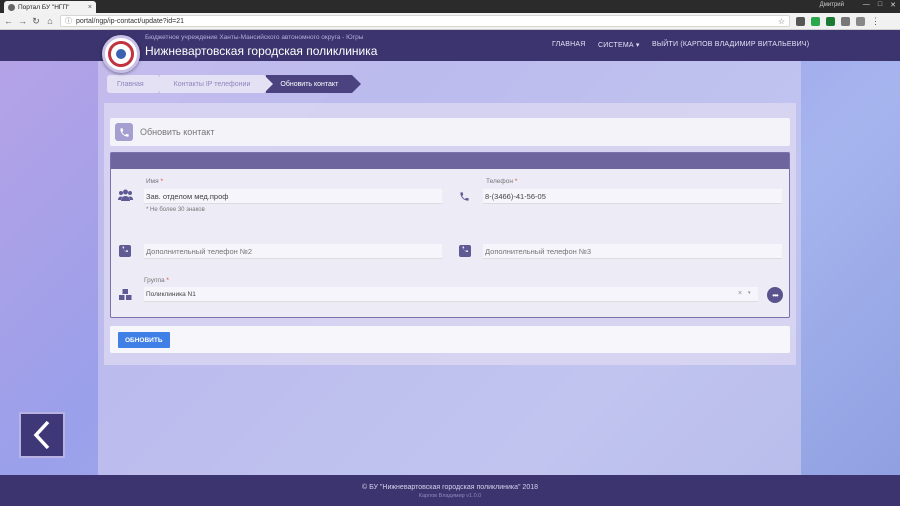  Describe the element at coordinates (730, 44) in the screenshot. I see `nav-logout: ВЫЙТИ (КАРПОВ ВЛАДИМИР ВИТАЛЬЕВИЧ)` at that location.